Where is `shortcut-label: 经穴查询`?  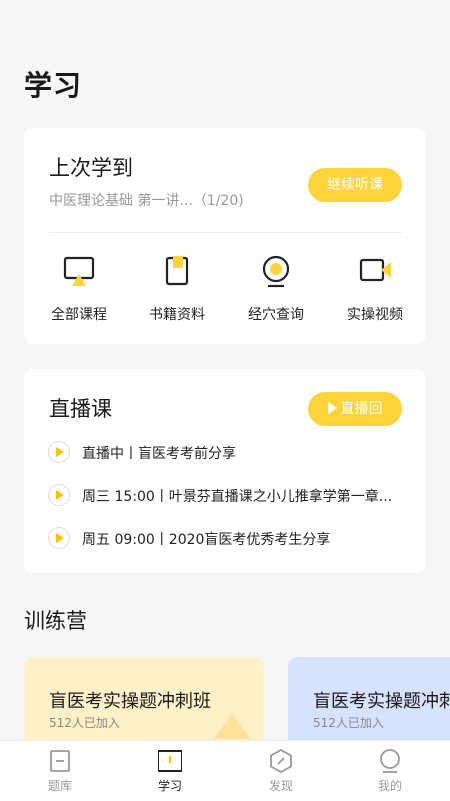
shortcut-label: 经穴查询 is located at coordinates (276, 315).